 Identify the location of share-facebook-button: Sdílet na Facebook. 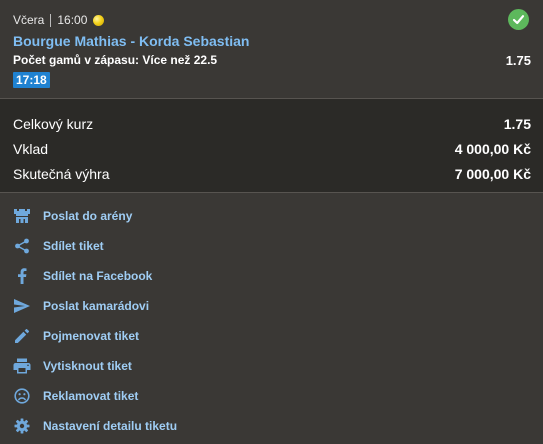
(271, 276).